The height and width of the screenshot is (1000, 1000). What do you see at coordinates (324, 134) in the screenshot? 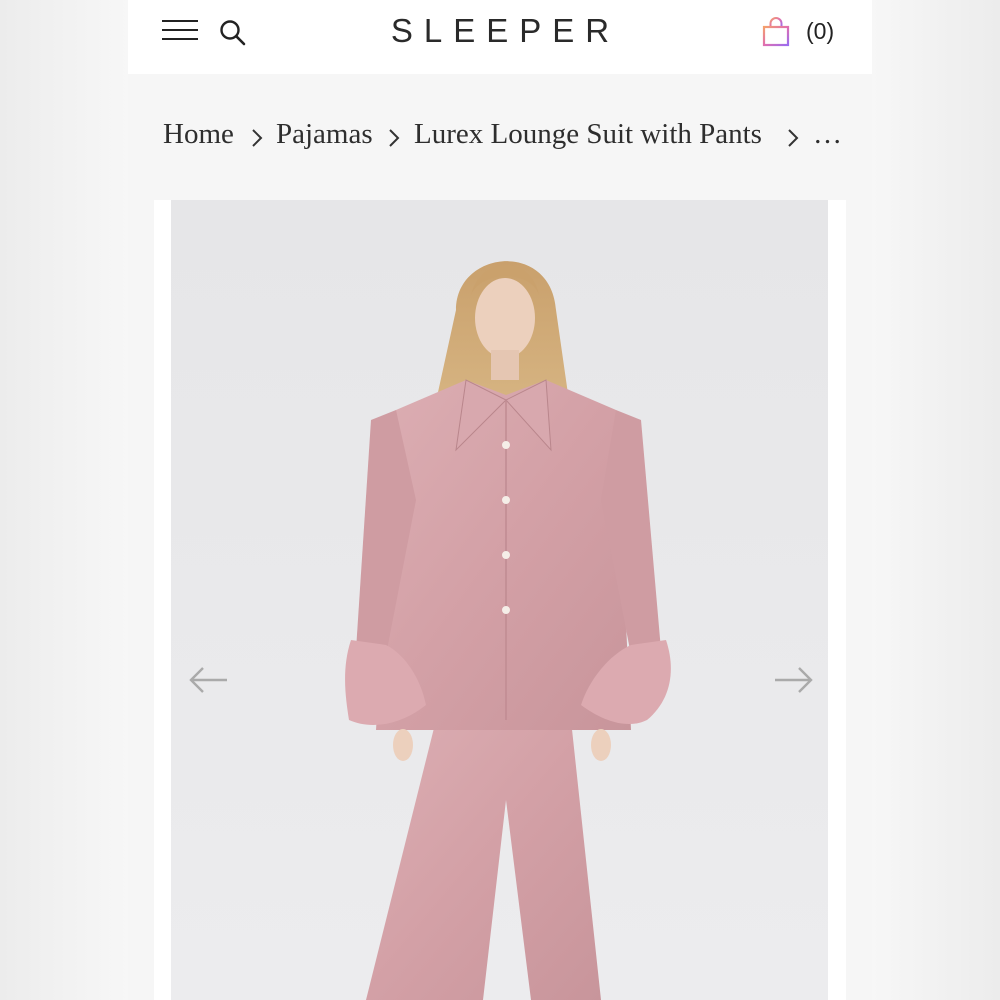
I see `breadcrumb-pajamas: Pajamas` at bounding box center [324, 134].